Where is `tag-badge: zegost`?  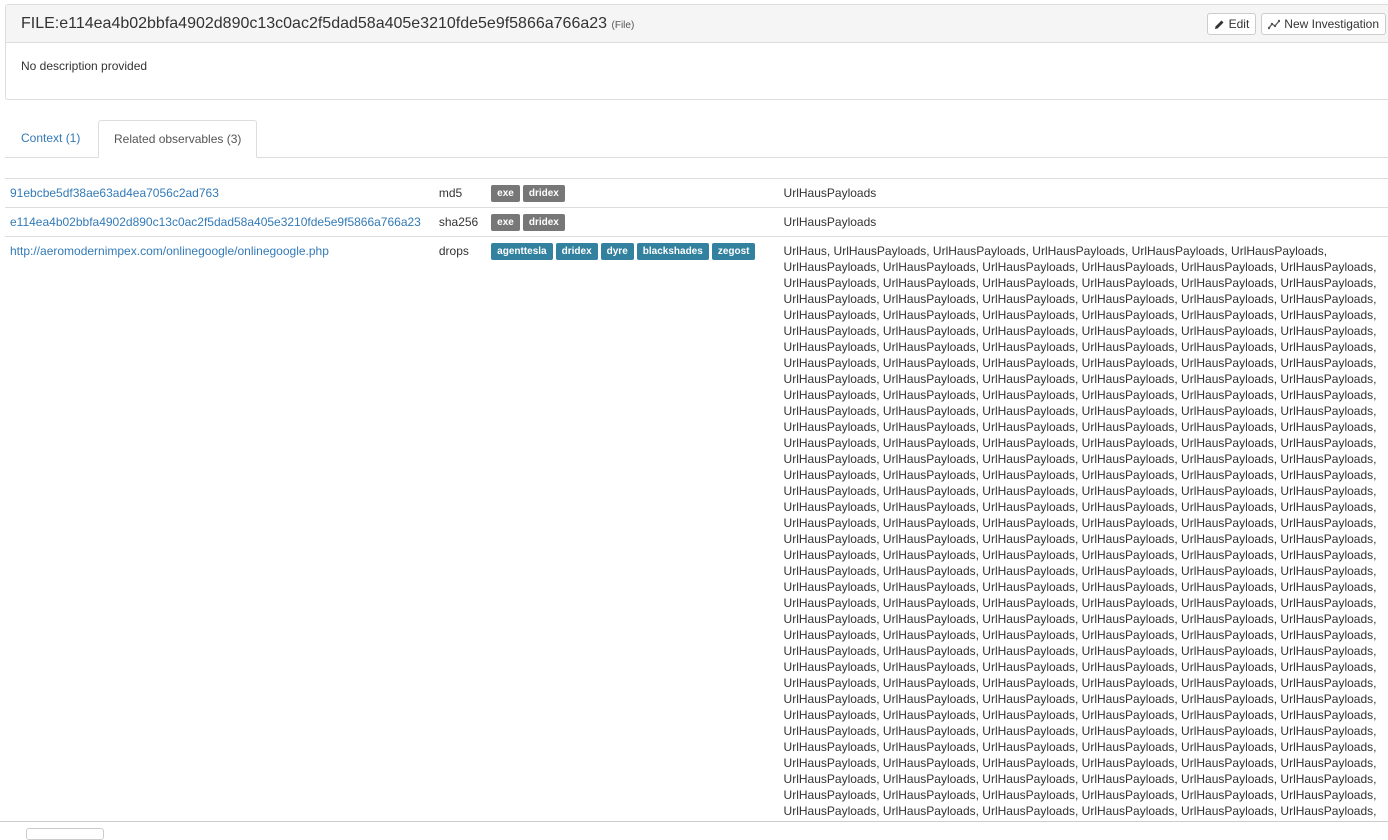 tag-badge: zegost is located at coordinates (734, 251).